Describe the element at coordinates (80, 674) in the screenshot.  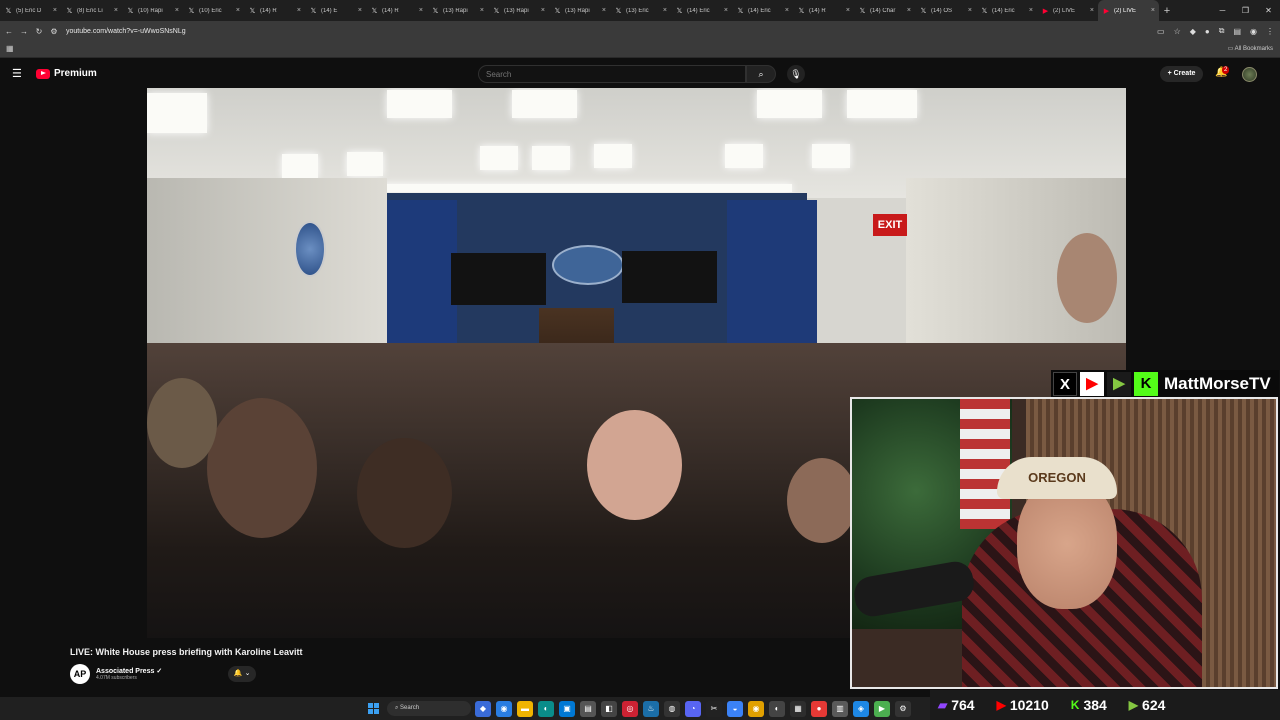
I see `channel-avatar: AP` at that location.